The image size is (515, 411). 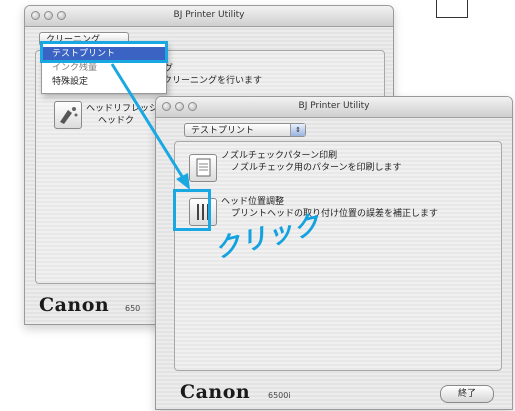 I want to click on annotation-arrow-layer, so click(x=150, y=126).